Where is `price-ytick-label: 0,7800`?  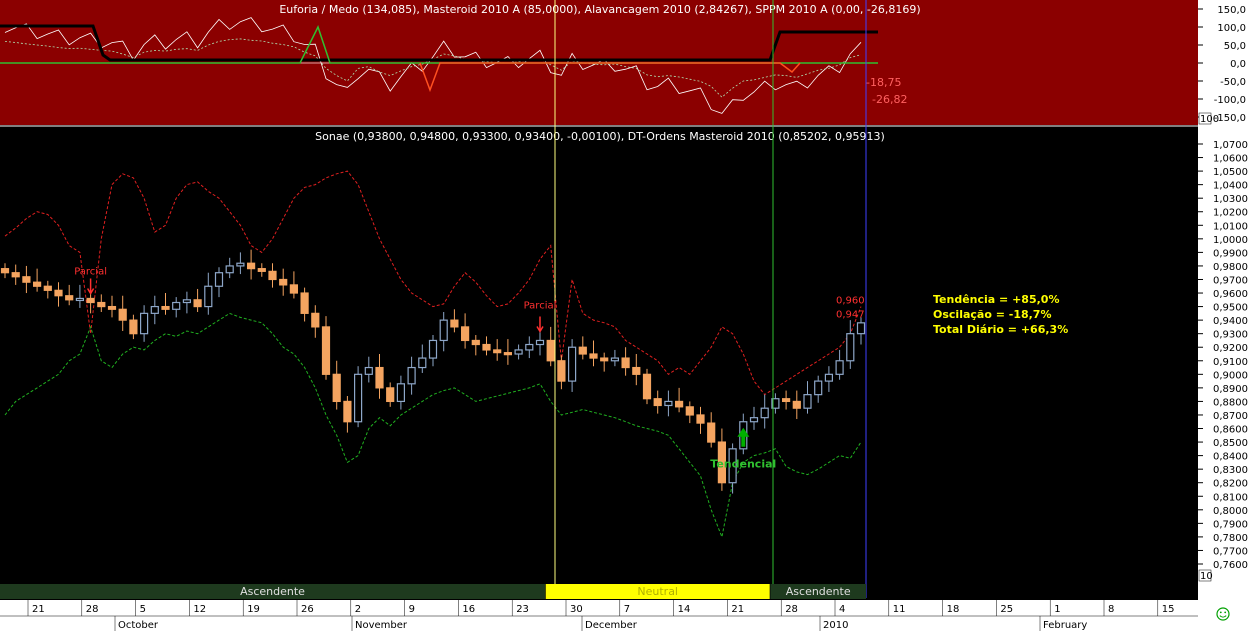 price-ytick-label: 0,7800 is located at coordinates (1230, 538).